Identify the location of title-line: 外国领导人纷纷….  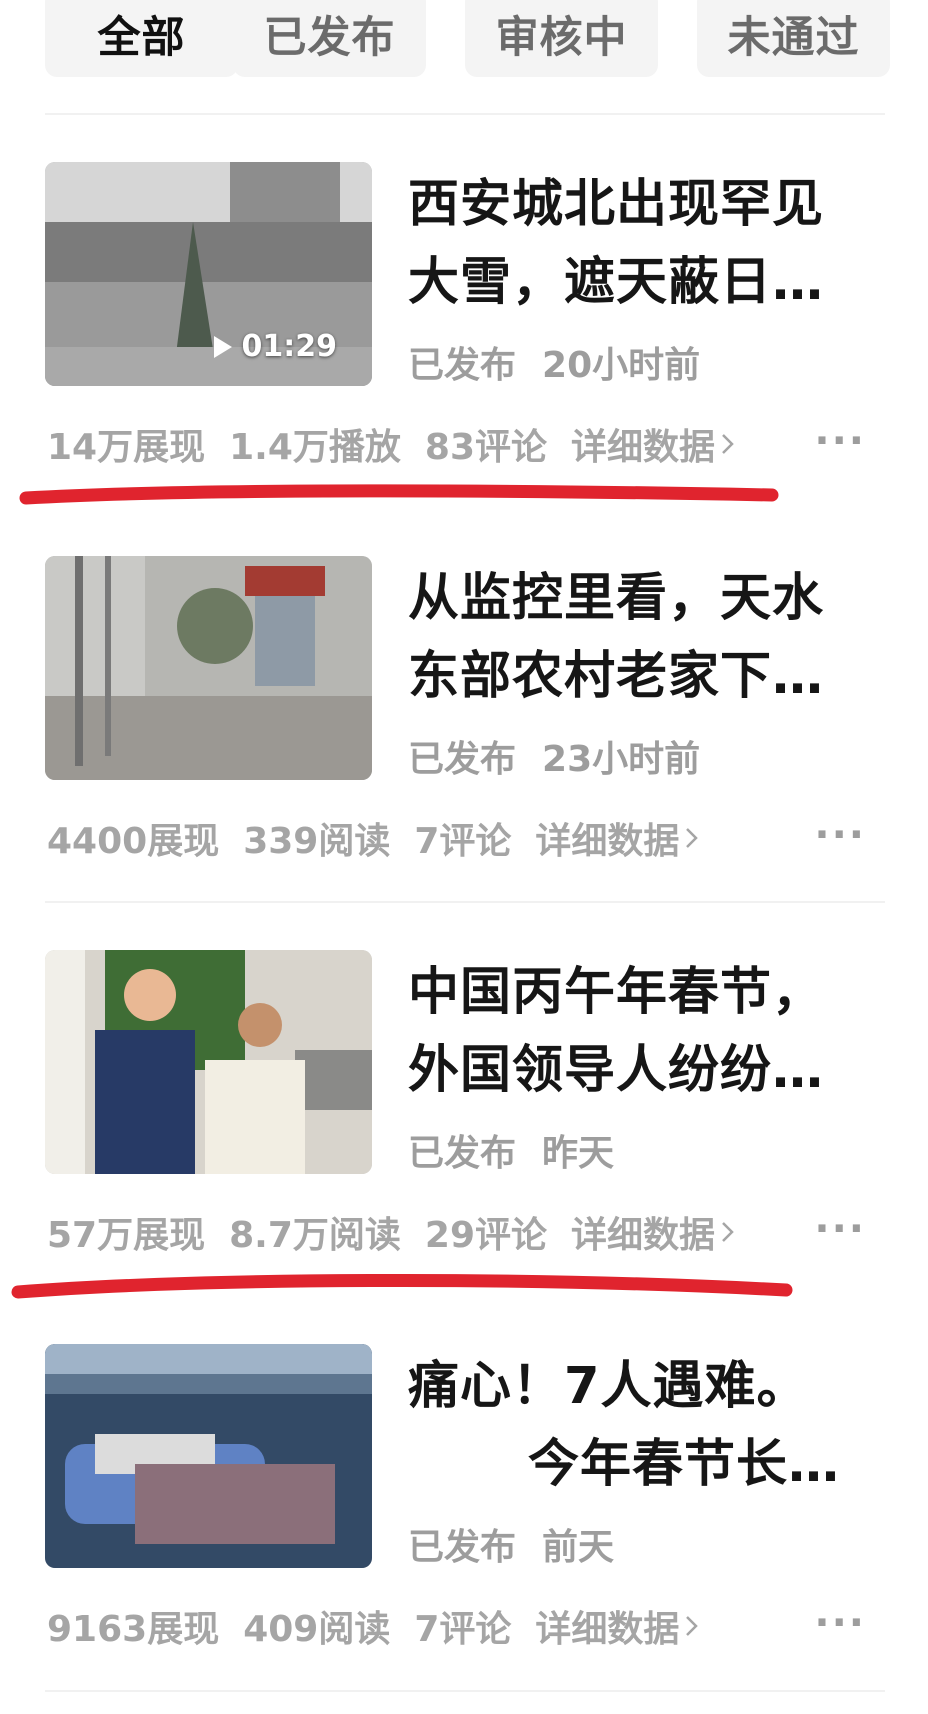
(616, 1070).